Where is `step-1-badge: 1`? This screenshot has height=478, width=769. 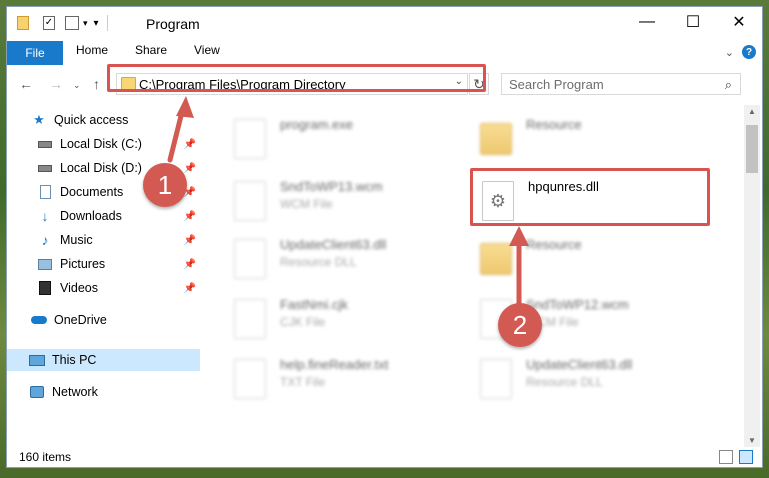 step-1-badge: 1 is located at coordinates (165, 185).